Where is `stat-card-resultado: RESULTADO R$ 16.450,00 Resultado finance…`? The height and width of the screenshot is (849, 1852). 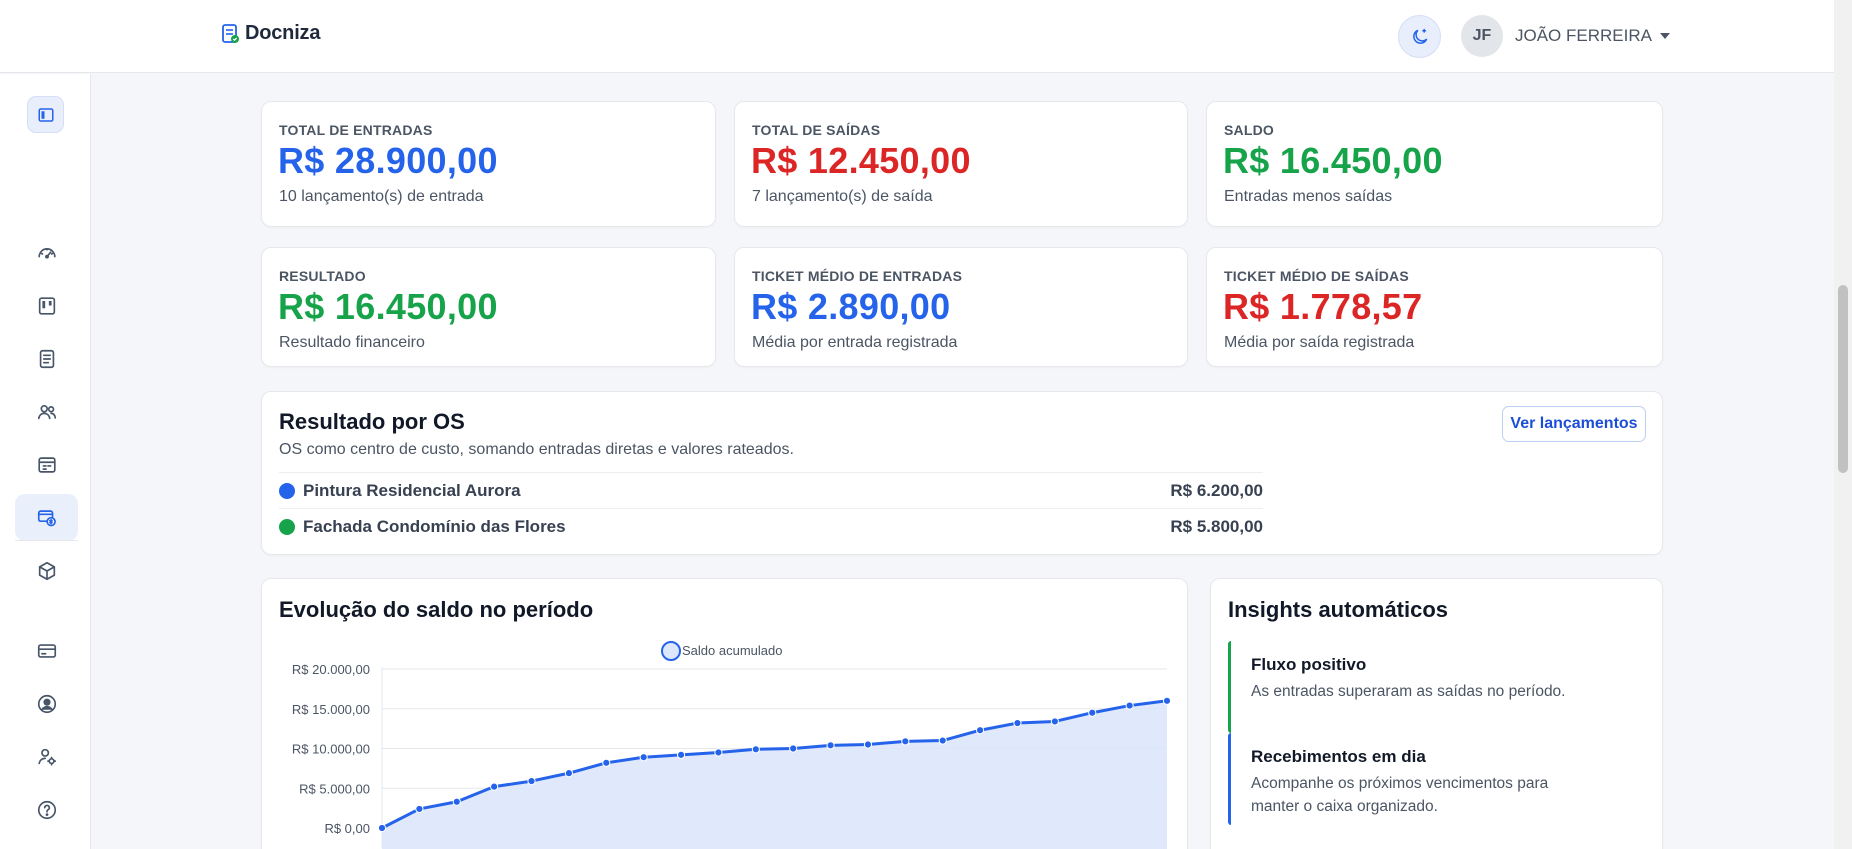
stat-card-resultado: RESULTADO R$ 16.450,00 Resultado finance… is located at coordinates (488, 307).